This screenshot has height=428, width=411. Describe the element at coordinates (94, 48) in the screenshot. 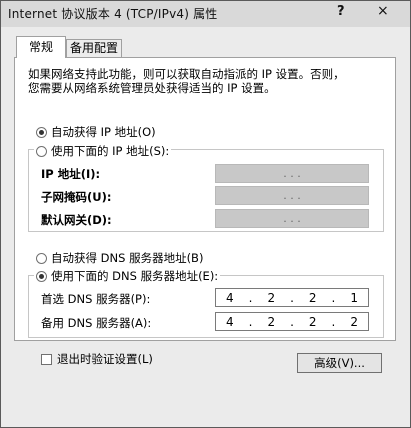

I see `tab-alternate-config: 备用配置` at that location.